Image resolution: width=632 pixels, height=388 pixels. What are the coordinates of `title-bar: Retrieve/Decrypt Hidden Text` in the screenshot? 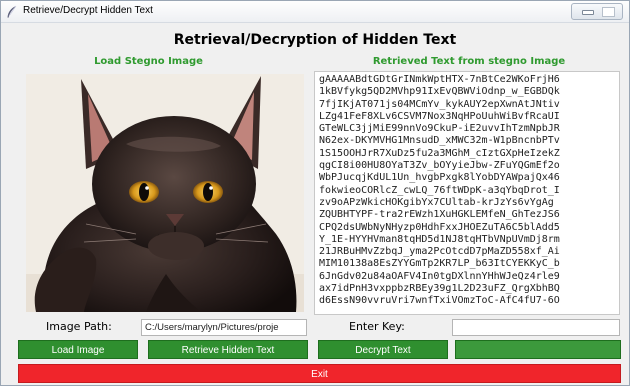 It's located at (315, 12).